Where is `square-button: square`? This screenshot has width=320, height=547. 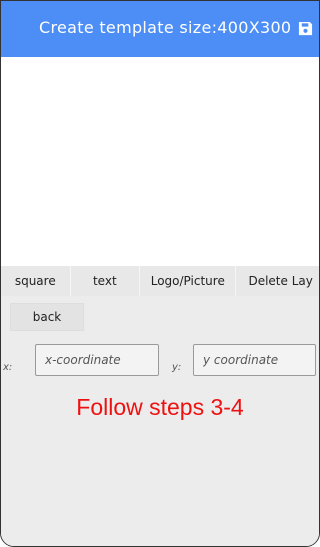 square-button: square is located at coordinates (36, 281).